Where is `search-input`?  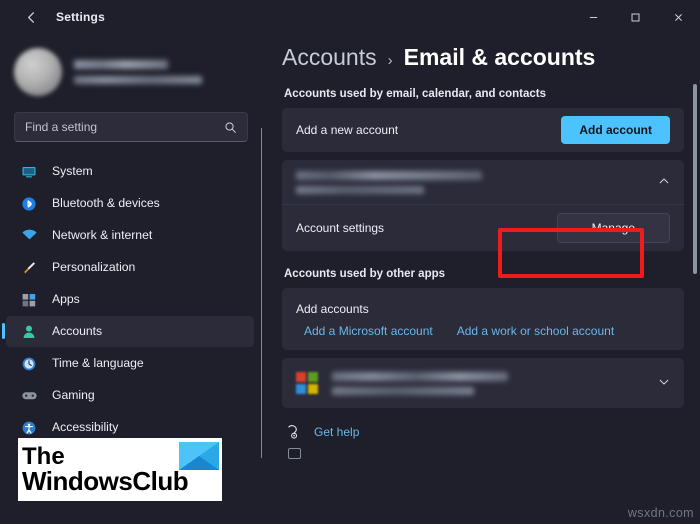
search-input is located at coordinates (119, 127).